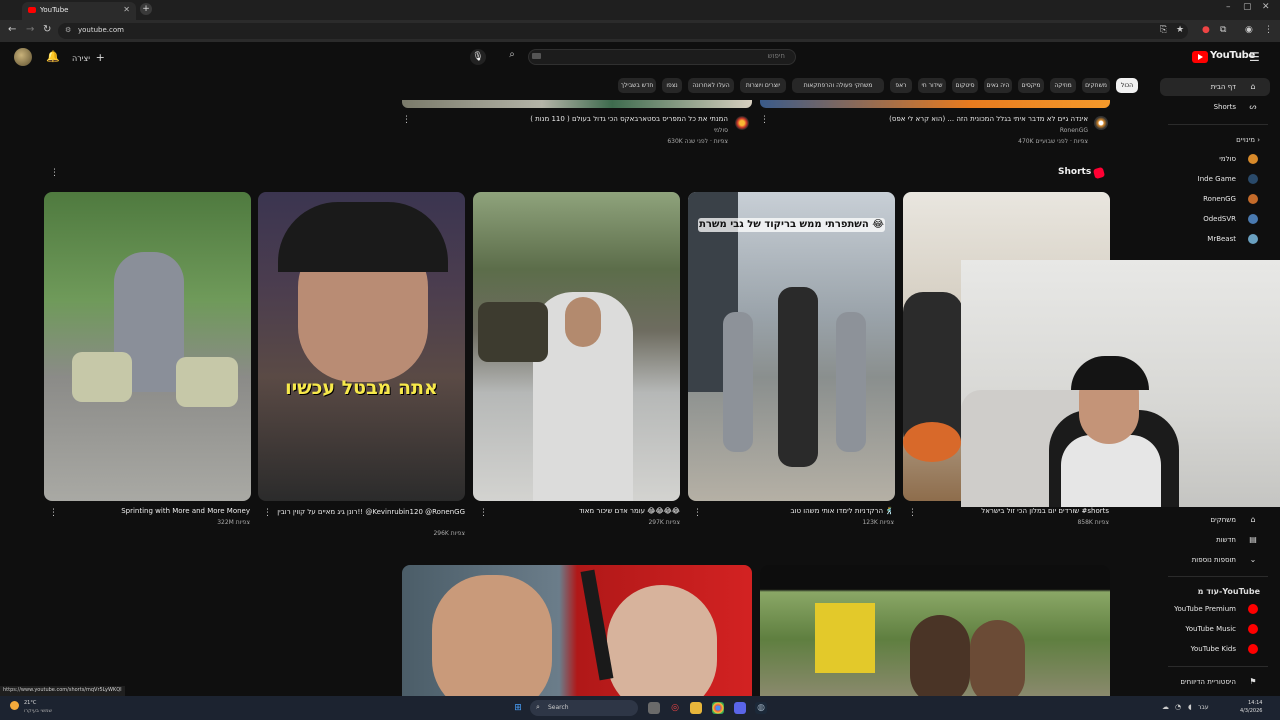 The image size is (1280, 720). I want to click on maximize-icon: ▢, so click(1247, 7).